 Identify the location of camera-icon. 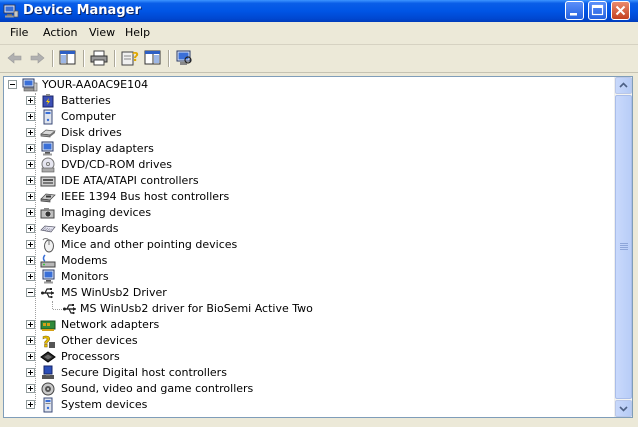
(47, 213).